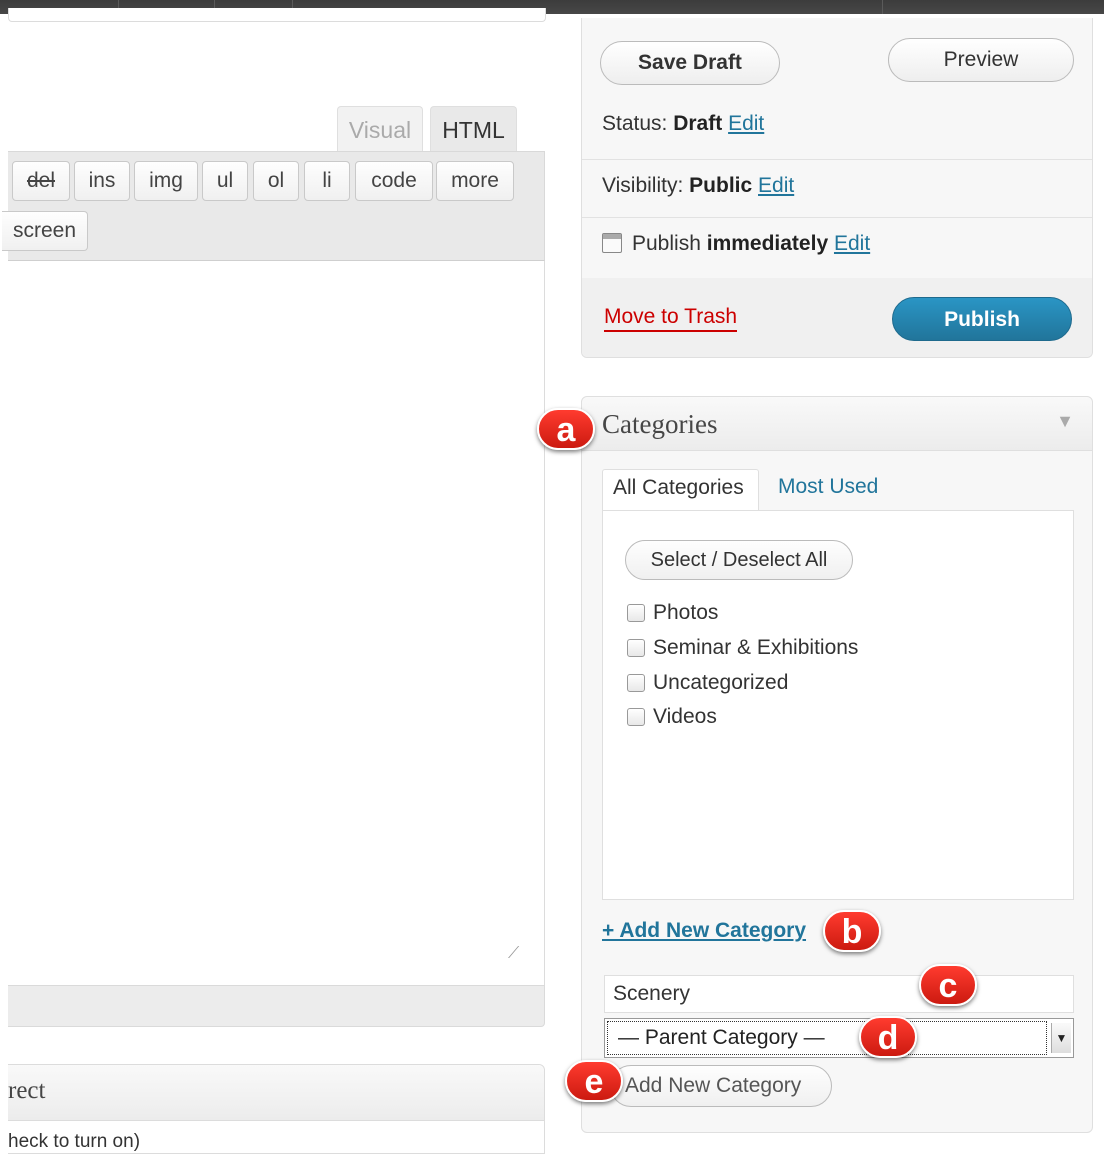 This screenshot has width=1104, height=1154. Describe the element at coordinates (166, 181) in the screenshot. I see `quicktag-img-button: img` at that location.